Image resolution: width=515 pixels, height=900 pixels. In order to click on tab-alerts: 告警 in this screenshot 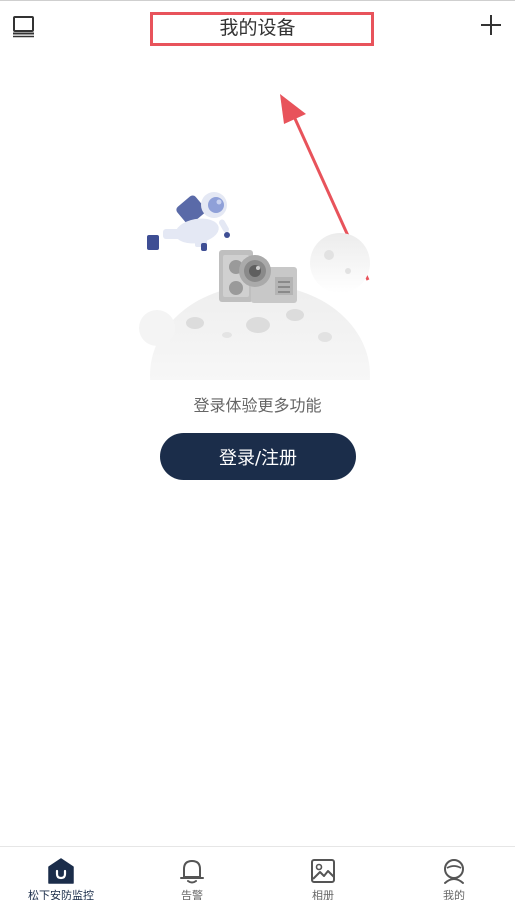, I will do `click(192, 873)`.